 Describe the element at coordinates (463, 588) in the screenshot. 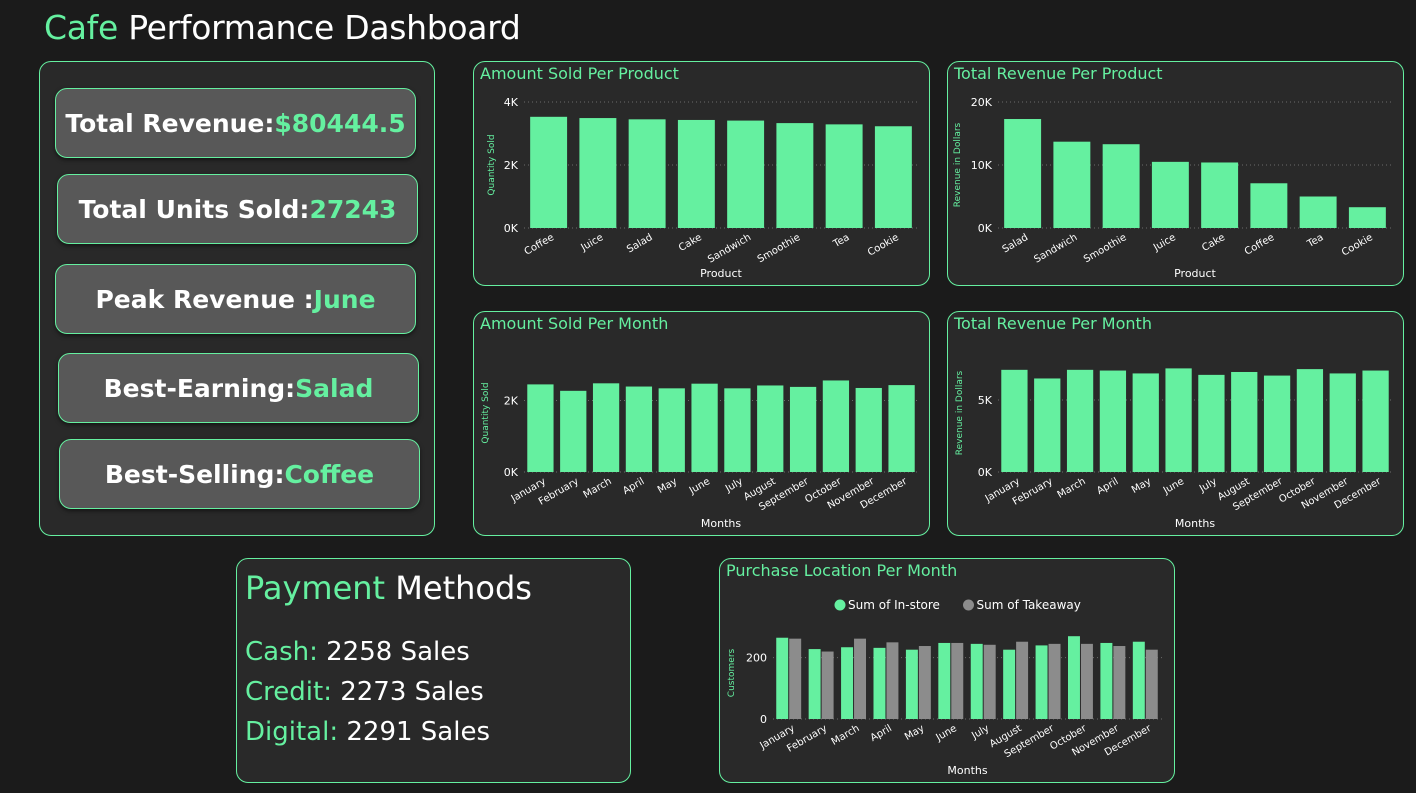

I see `payment-title-rest: Methods` at that location.